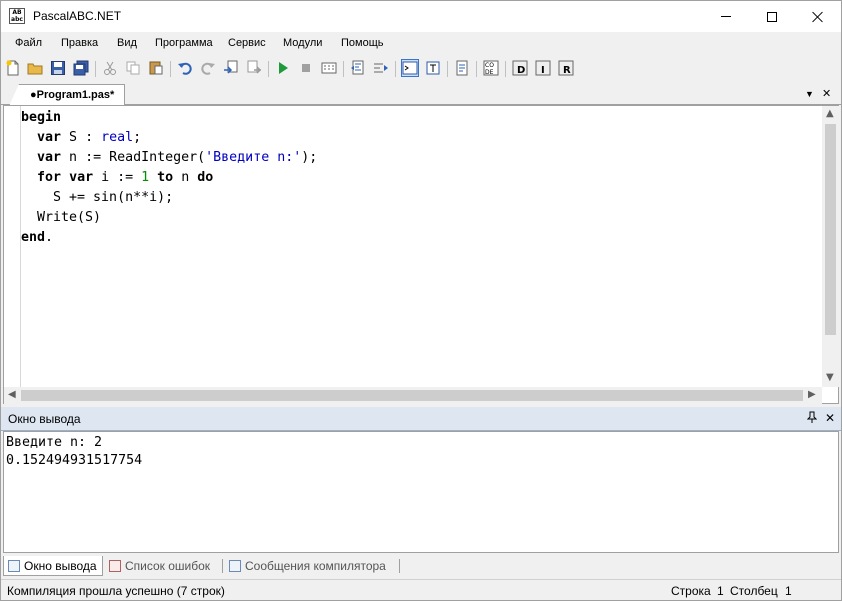 This screenshot has width=842, height=601. I want to click on insert-code-icon: D, so click(520, 68).